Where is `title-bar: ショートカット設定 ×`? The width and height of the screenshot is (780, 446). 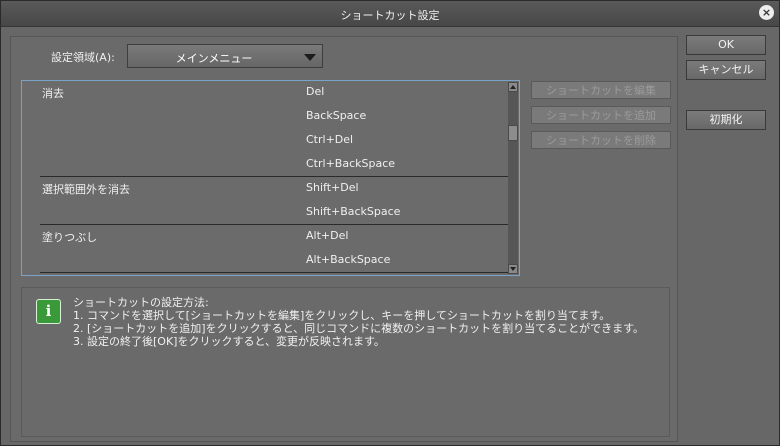 title-bar: ショートカット設定 × is located at coordinates (390, 14).